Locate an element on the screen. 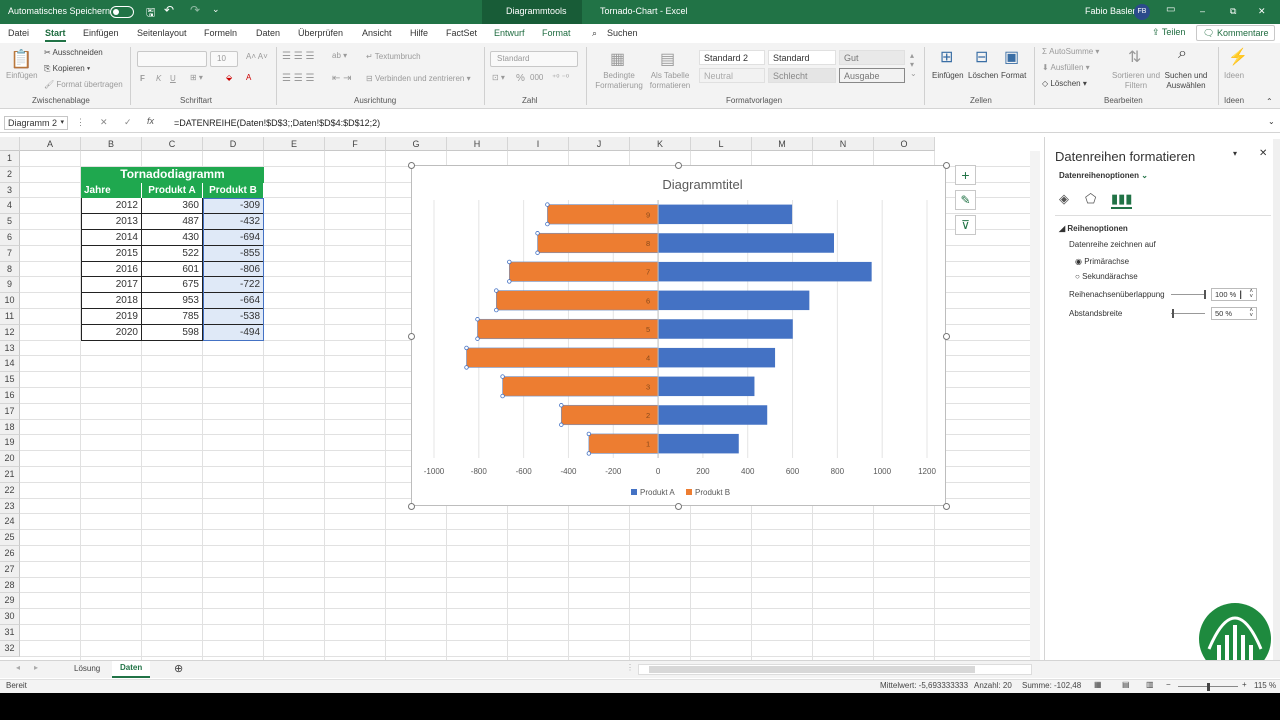  minimize-button: – is located at coordinates (1202, 11).